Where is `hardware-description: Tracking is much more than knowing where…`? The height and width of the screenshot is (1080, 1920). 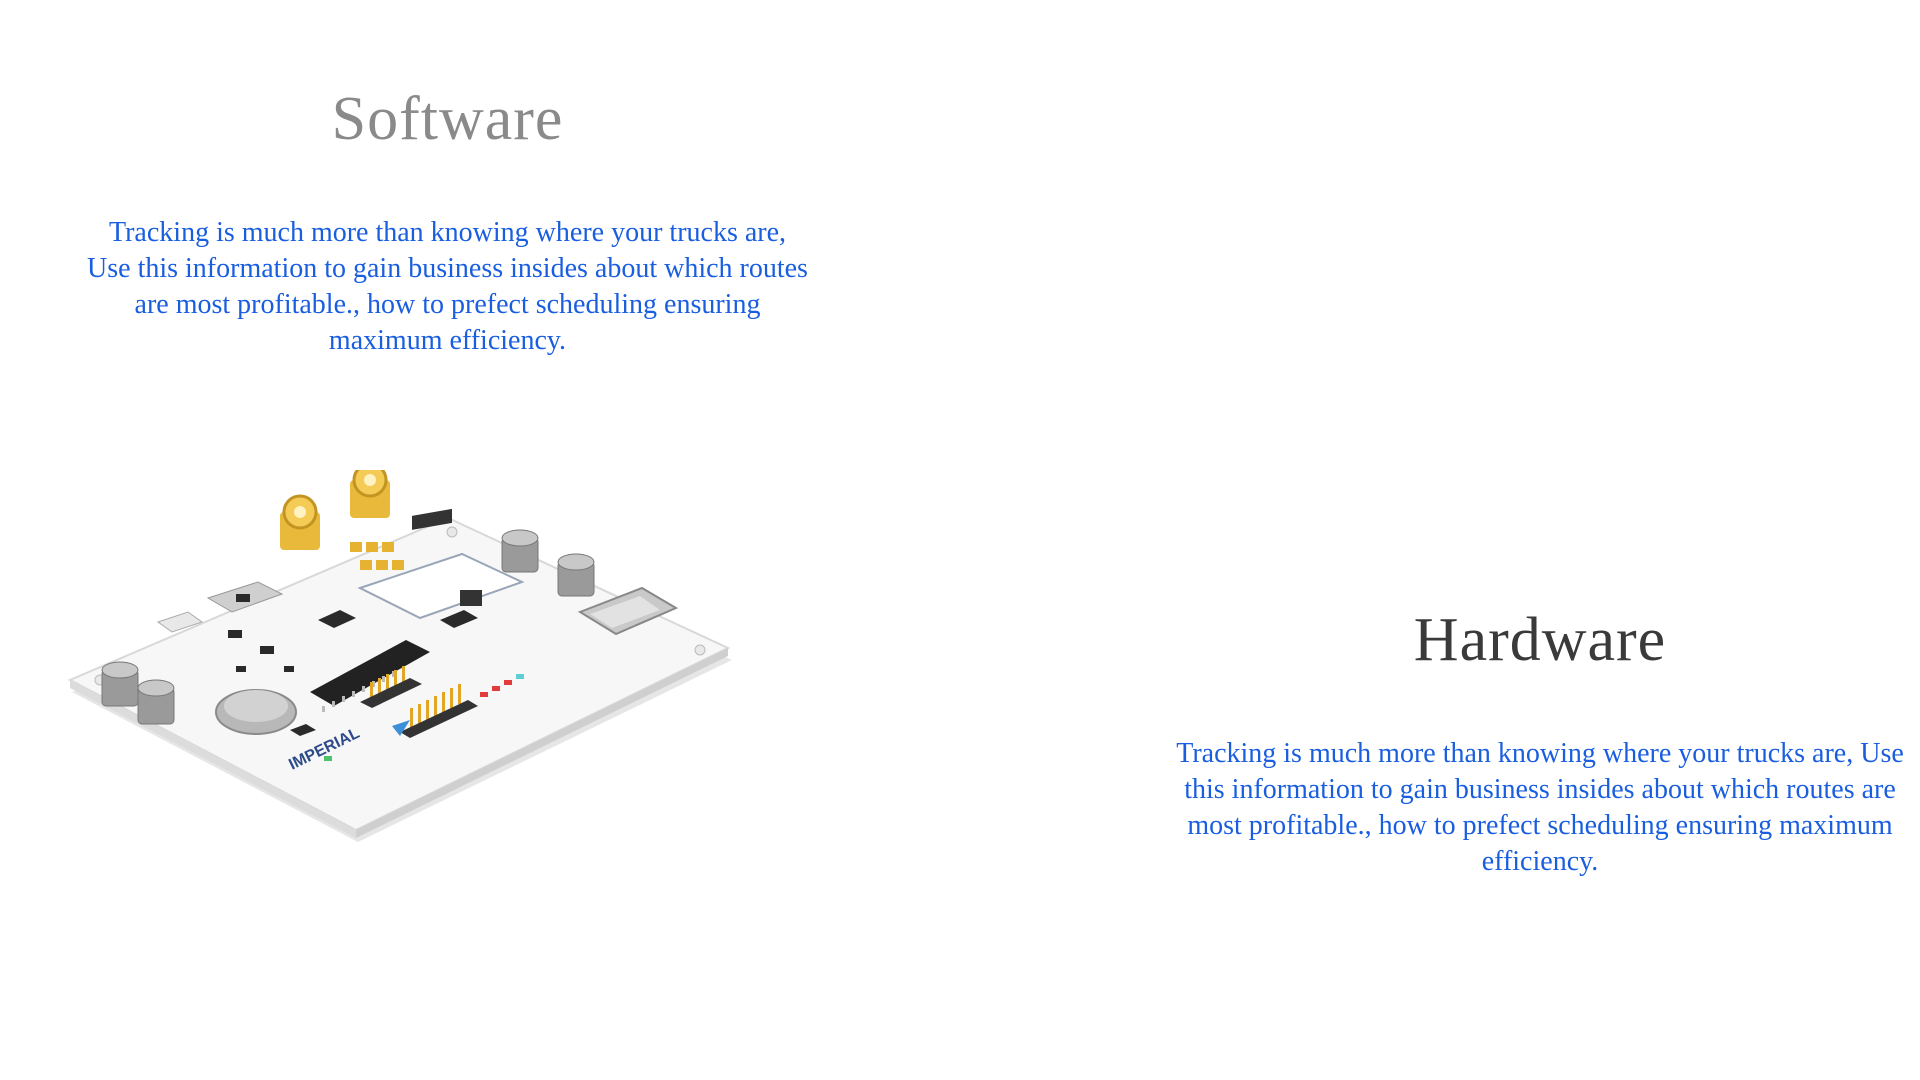
hardware-description: Tracking is much more than knowing where… is located at coordinates (1540, 808).